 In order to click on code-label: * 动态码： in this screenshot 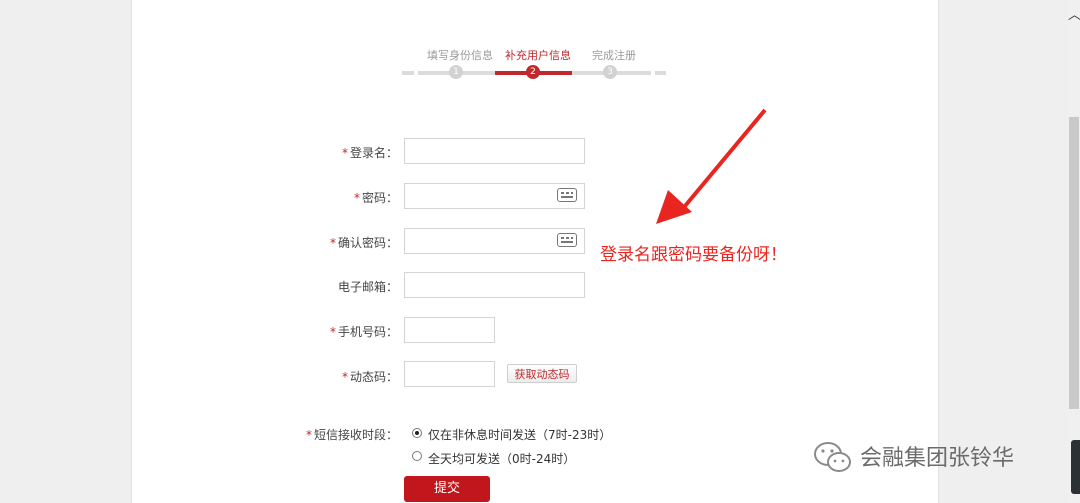, I will do `click(359, 376)`.